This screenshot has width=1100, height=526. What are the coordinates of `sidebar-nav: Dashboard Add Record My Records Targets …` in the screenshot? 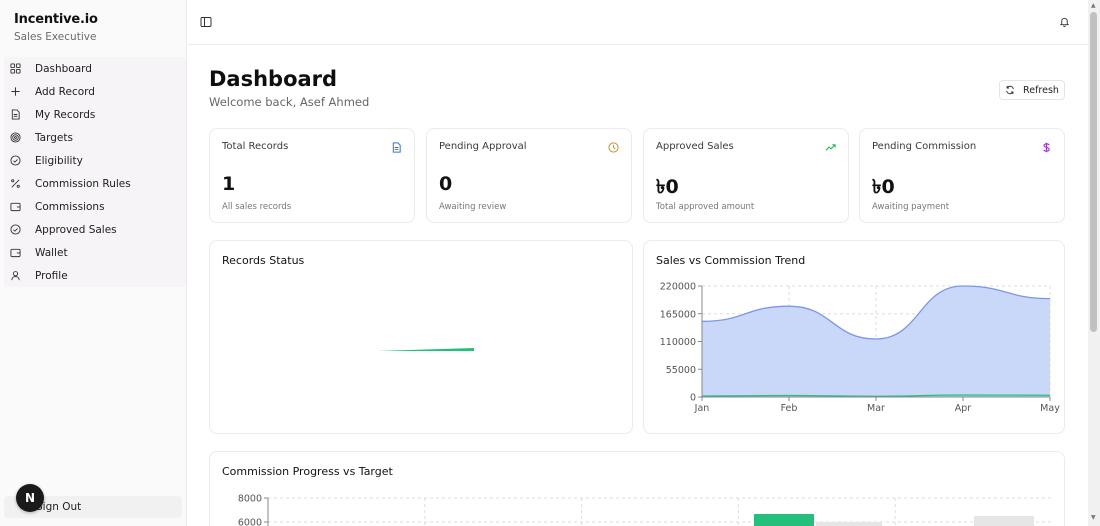 It's located at (95, 172).